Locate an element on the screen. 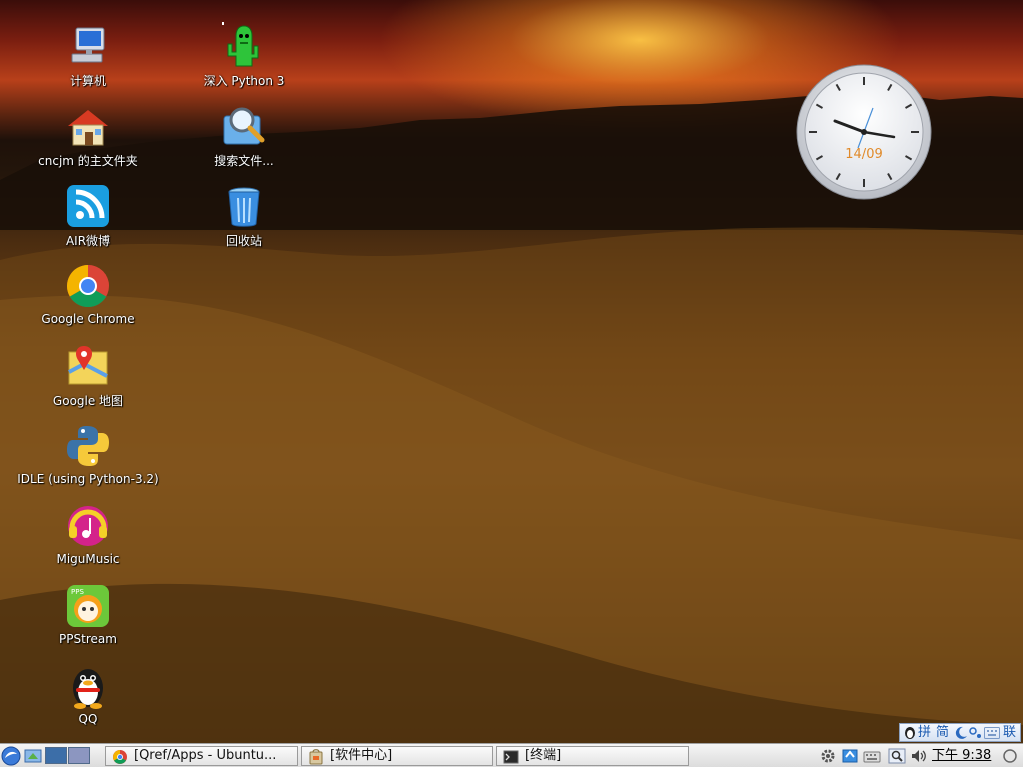  task-button-software-center: [软件中心] is located at coordinates (397, 756).